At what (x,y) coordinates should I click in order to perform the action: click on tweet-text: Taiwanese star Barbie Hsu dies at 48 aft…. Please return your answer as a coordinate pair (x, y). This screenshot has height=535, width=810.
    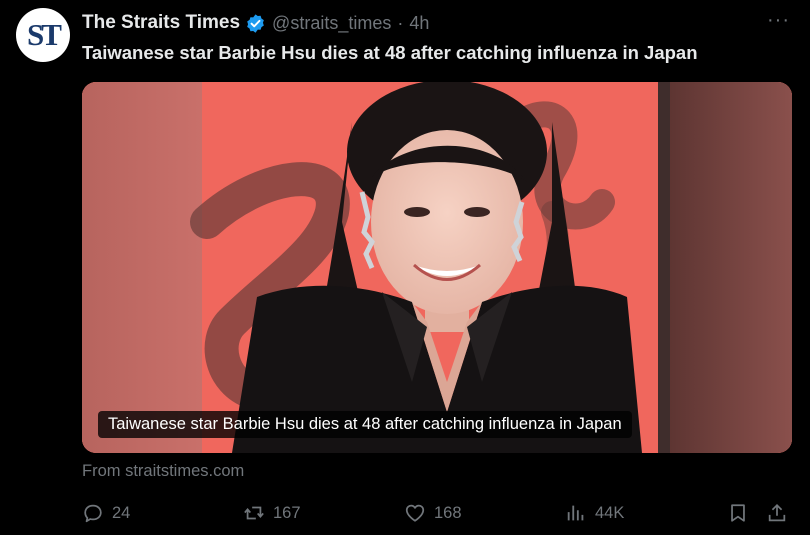
    Looking at the image, I should click on (390, 52).